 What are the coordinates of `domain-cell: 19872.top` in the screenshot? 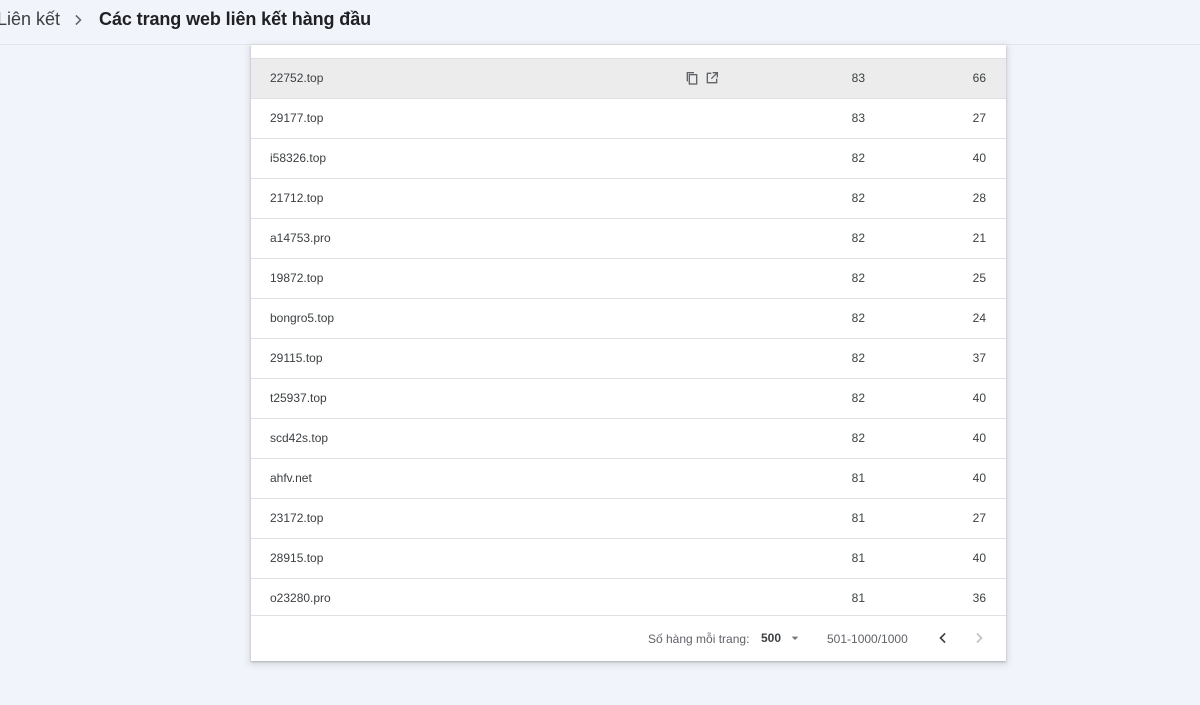 It's located at (297, 278).